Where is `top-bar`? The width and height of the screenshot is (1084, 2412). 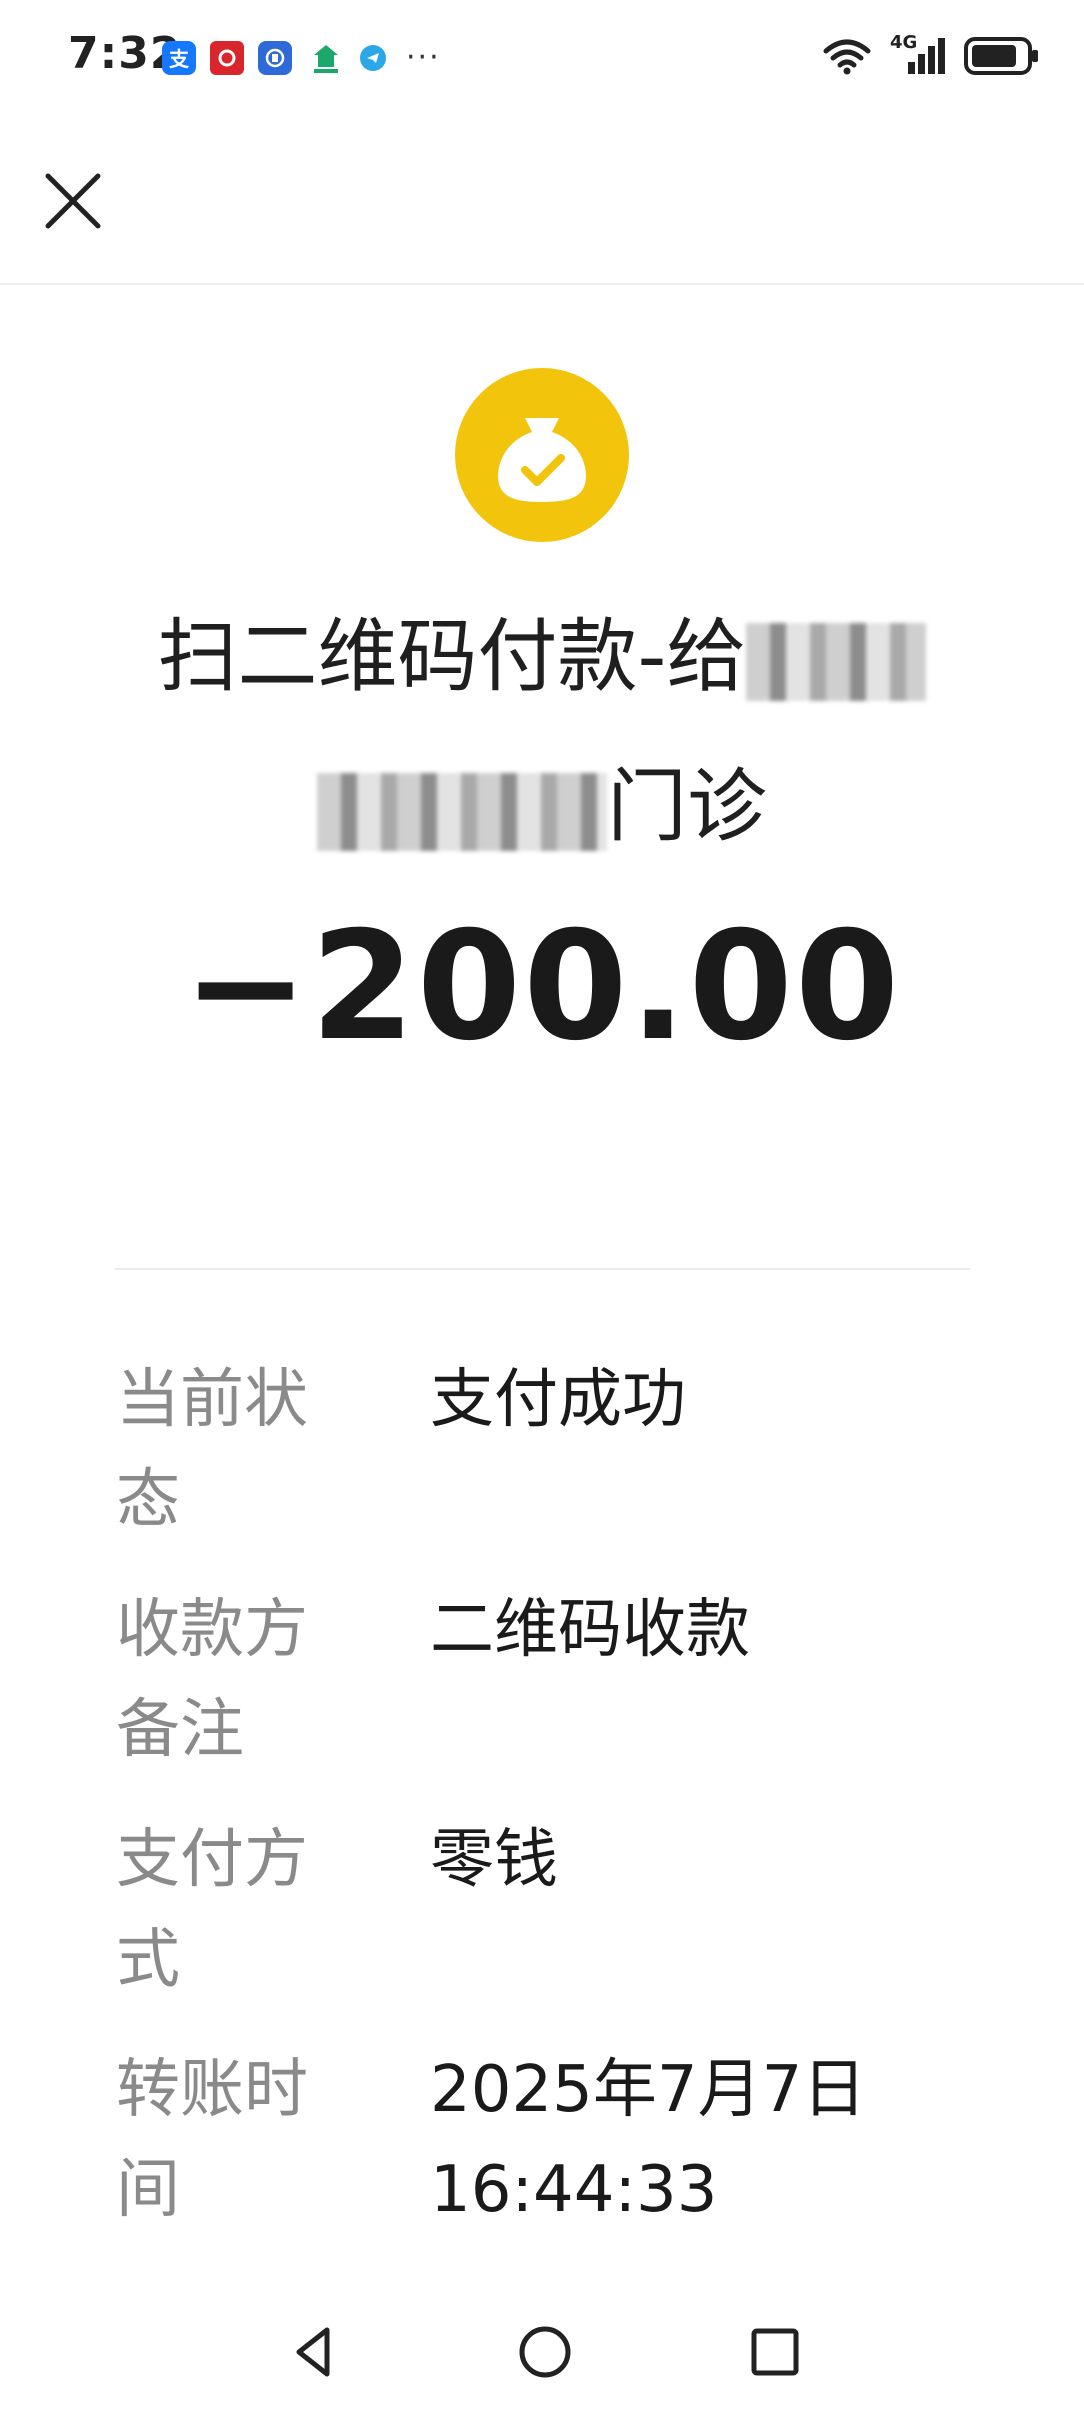
top-bar is located at coordinates (542, 197).